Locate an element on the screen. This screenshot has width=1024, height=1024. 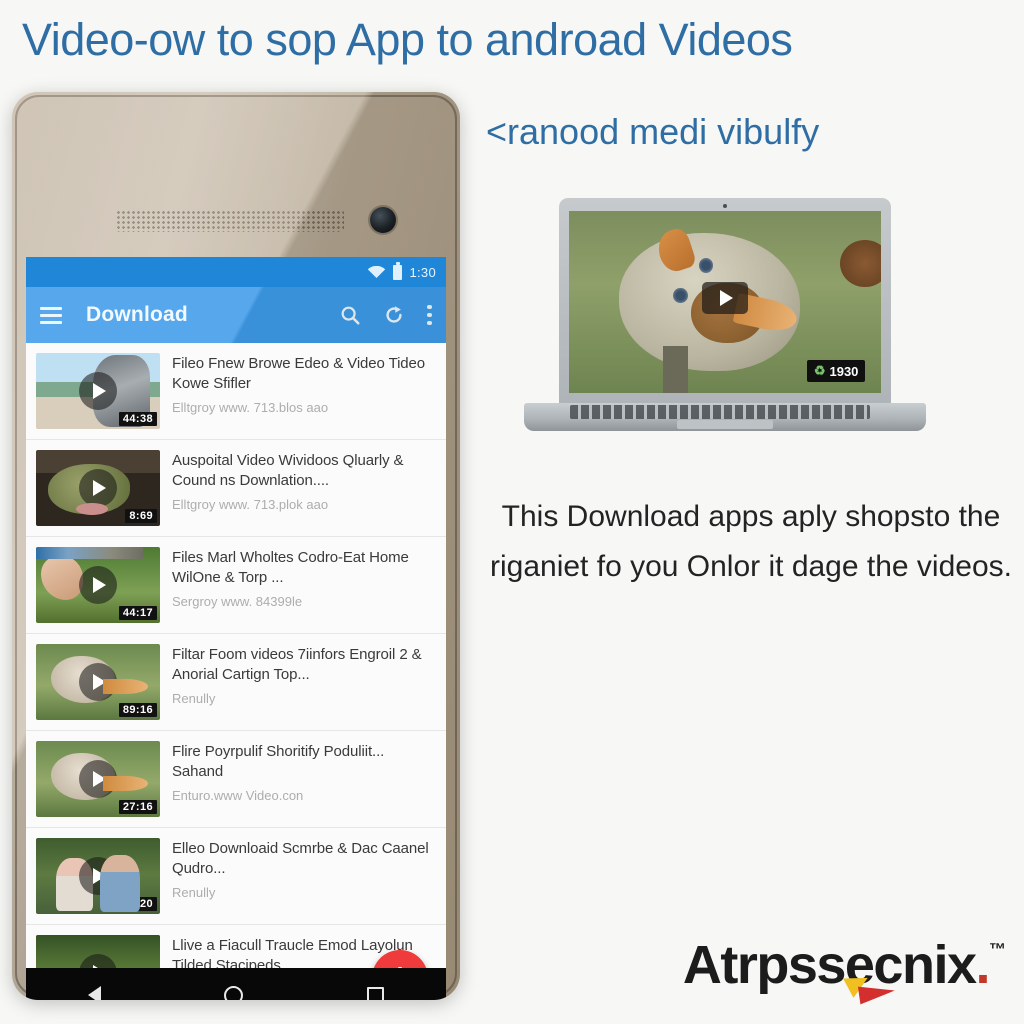
plush-ear is located at coordinates (675, 251).